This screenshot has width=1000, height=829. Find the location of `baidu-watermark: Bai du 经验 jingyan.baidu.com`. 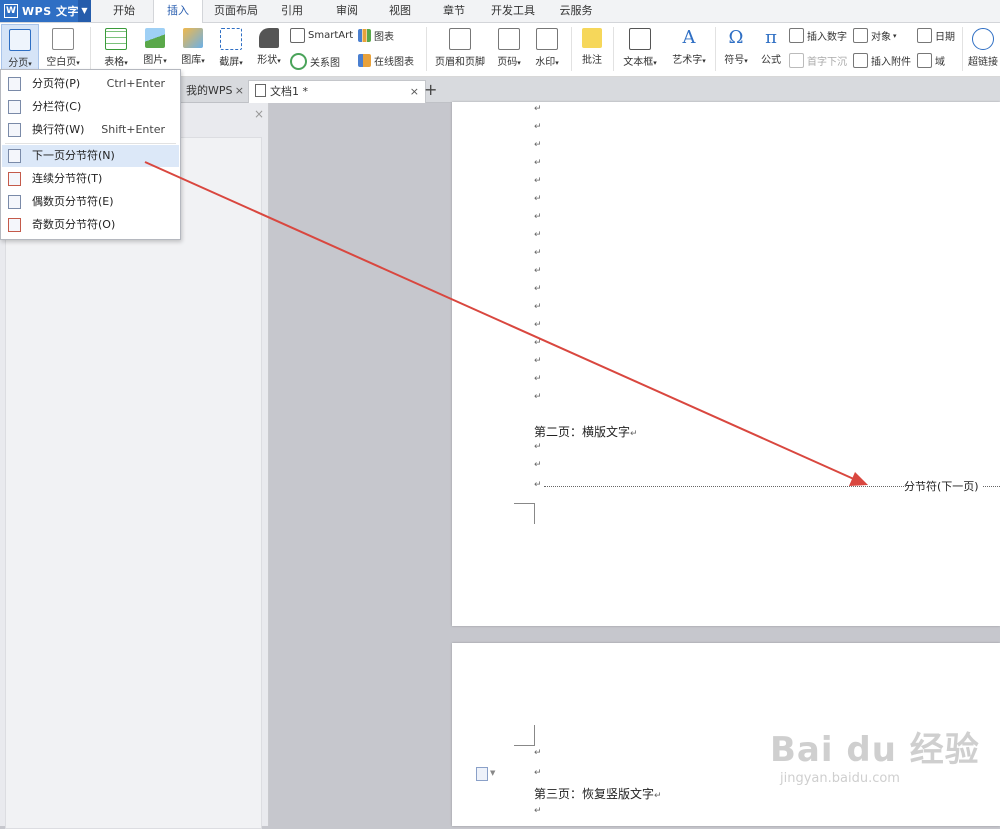

baidu-watermark: Bai du 经验 jingyan.baidu.com is located at coordinates (880, 767).